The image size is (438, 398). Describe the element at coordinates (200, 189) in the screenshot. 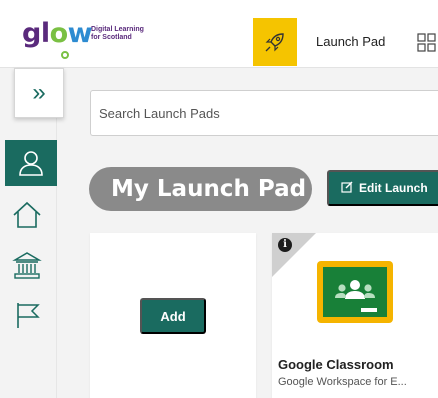

I see `page-title: My Launch Pad` at that location.